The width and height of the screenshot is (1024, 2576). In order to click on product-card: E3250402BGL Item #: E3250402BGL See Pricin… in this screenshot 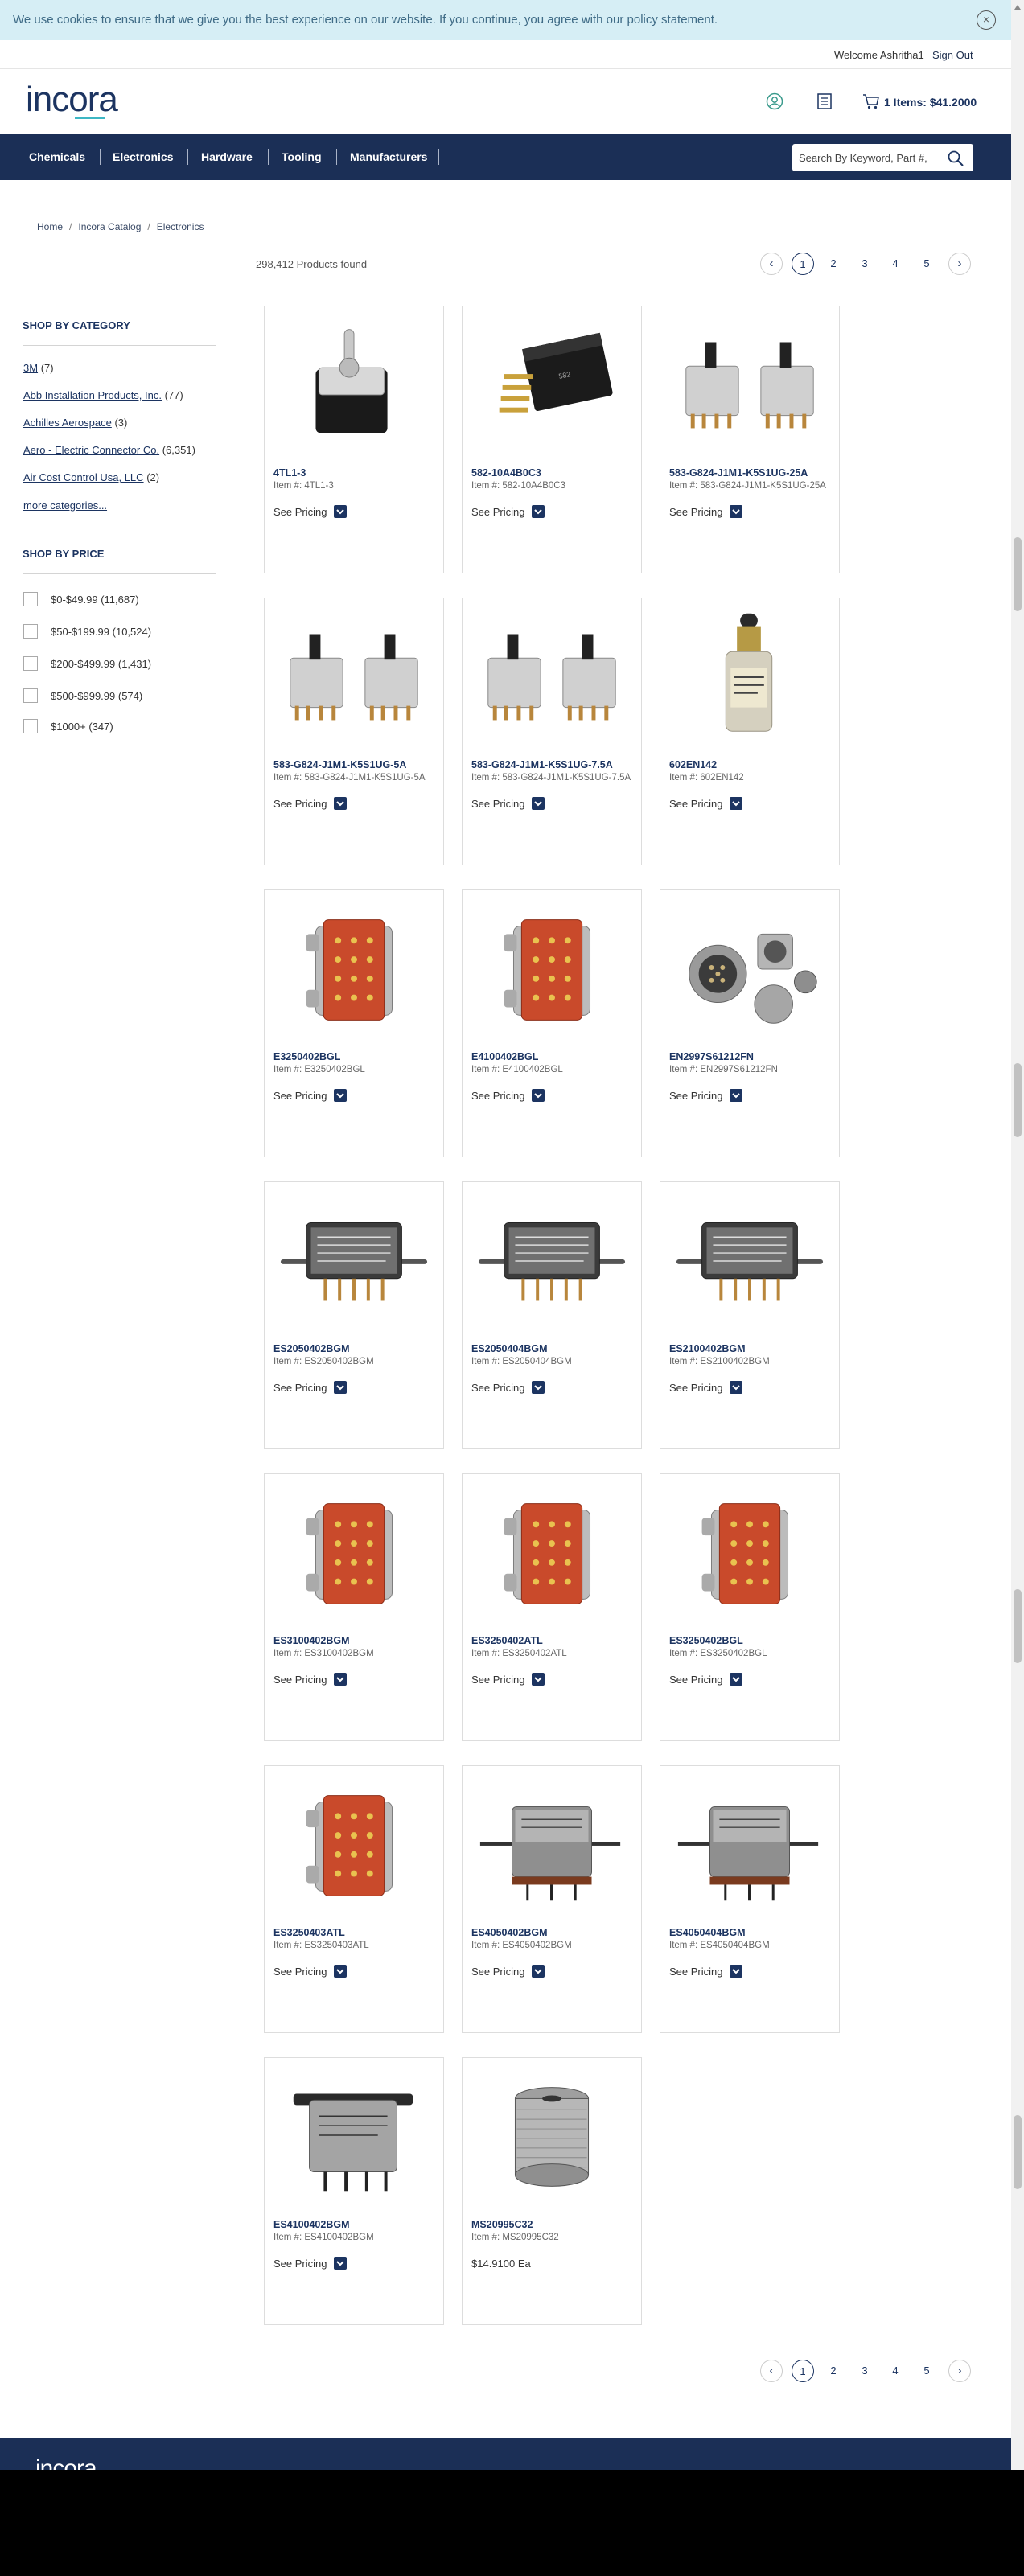, I will do `click(354, 1023)`.